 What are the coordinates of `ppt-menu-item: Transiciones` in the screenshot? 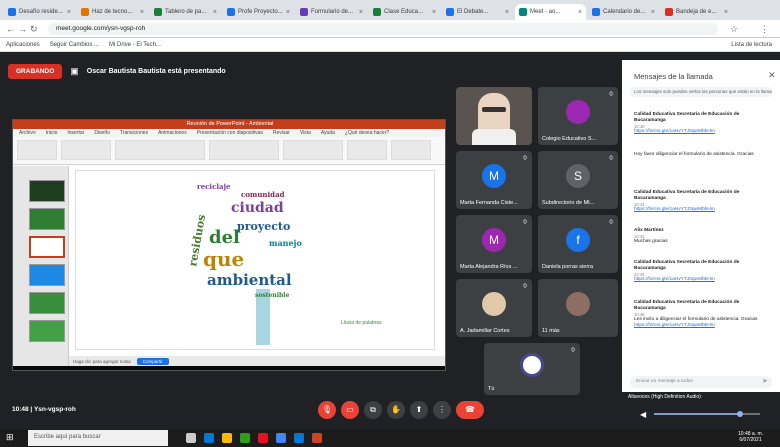 It's located at (134, 133).